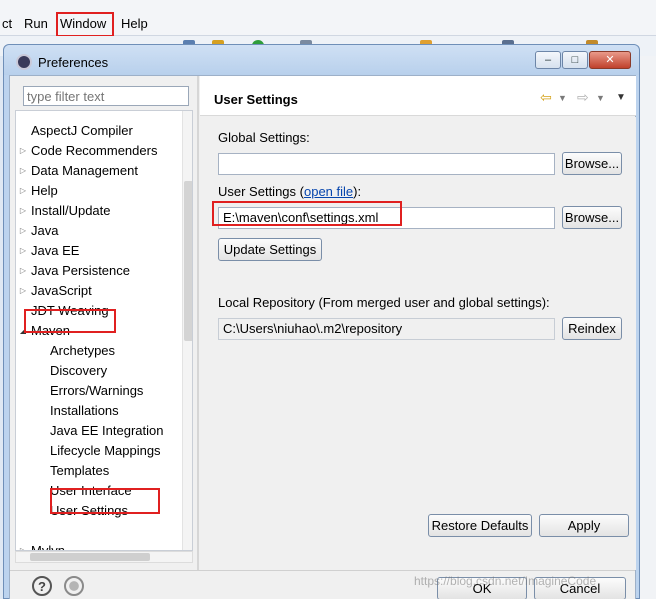 The height and width of the screenshot is (599, 656). I want to click on forward-arrow-icon: ⇨, so click(583, 97).